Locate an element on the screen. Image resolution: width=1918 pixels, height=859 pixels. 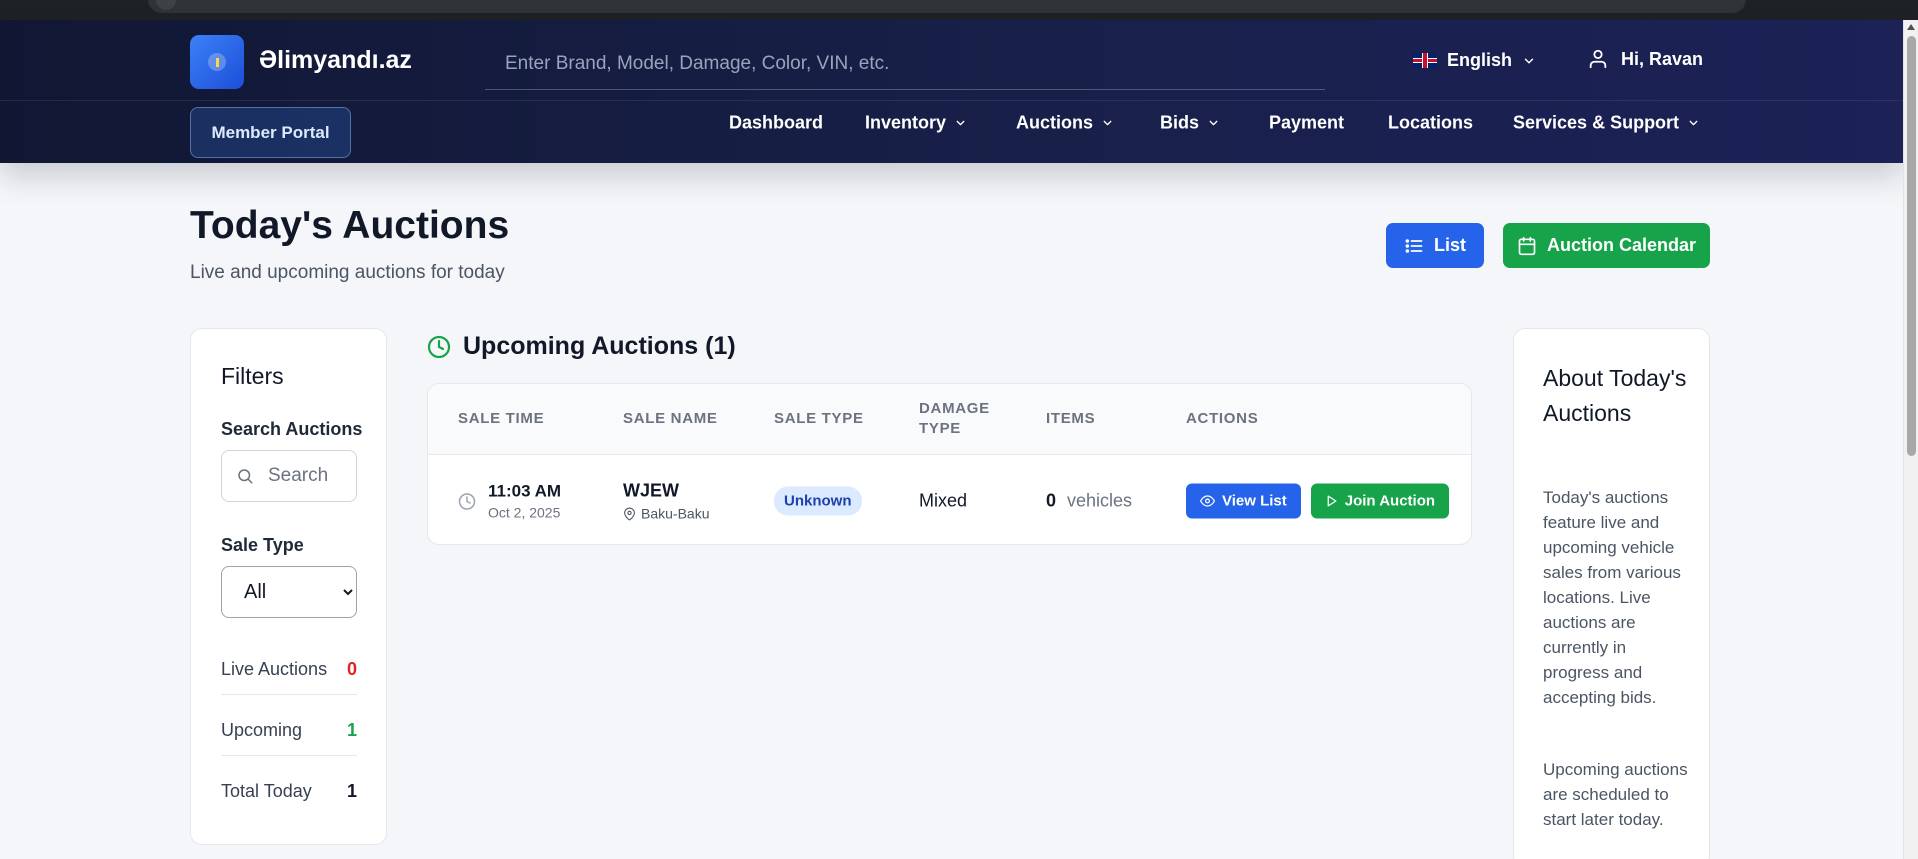
nav-services-support: Services & Support is located at coordinates (1606, 123).